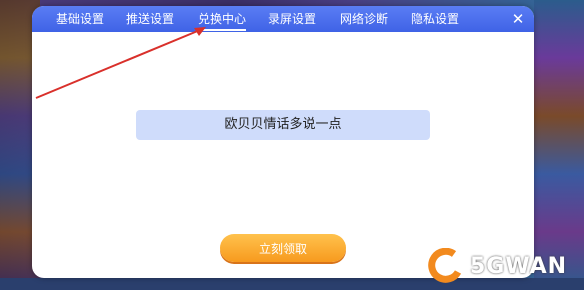 The width and height of the screenshot is (584, 290). Describe the element at coordinates (120, 63) in the screenshot. I see `annotation-arrow-icon` at that location.